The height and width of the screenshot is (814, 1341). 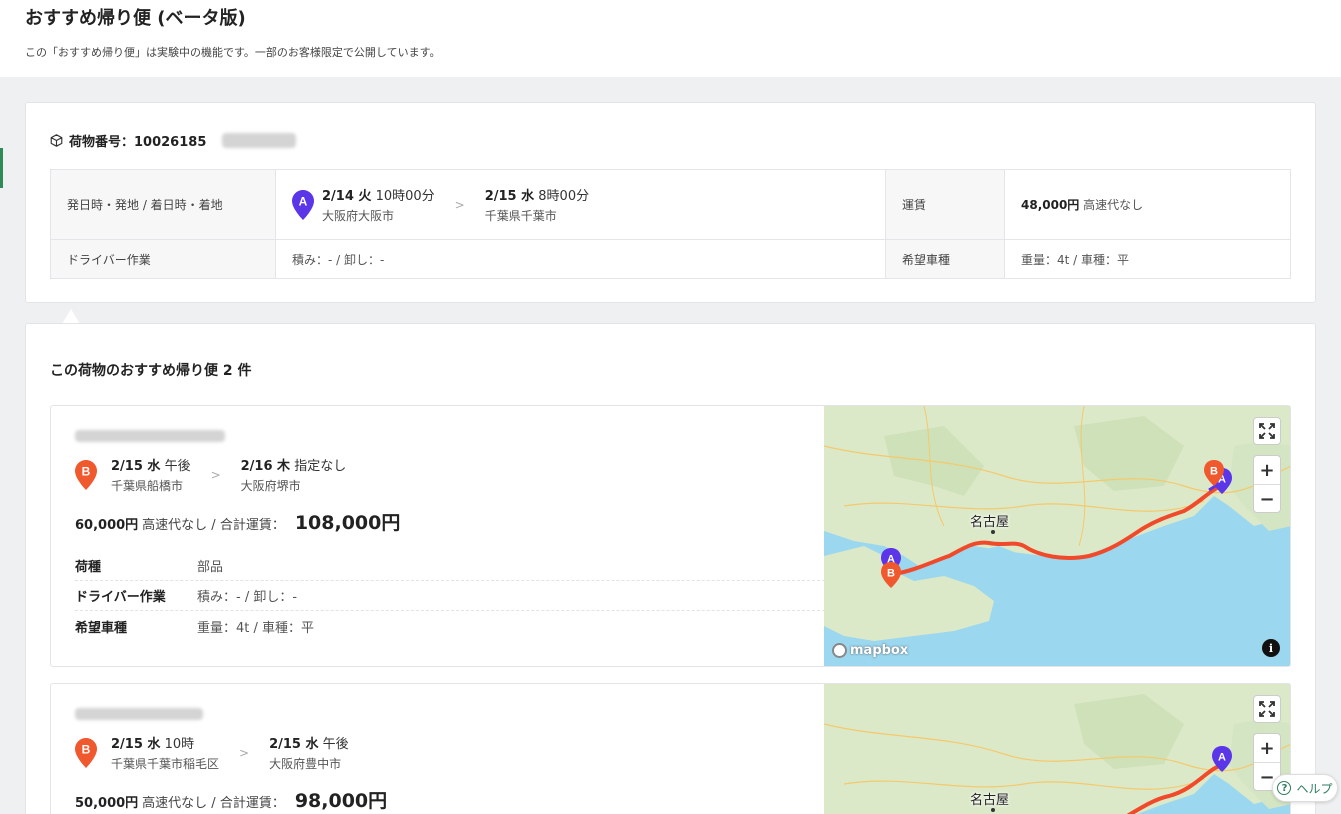 I want to click on help-button: ? ヘルプ, so click(x=1305, y=788).